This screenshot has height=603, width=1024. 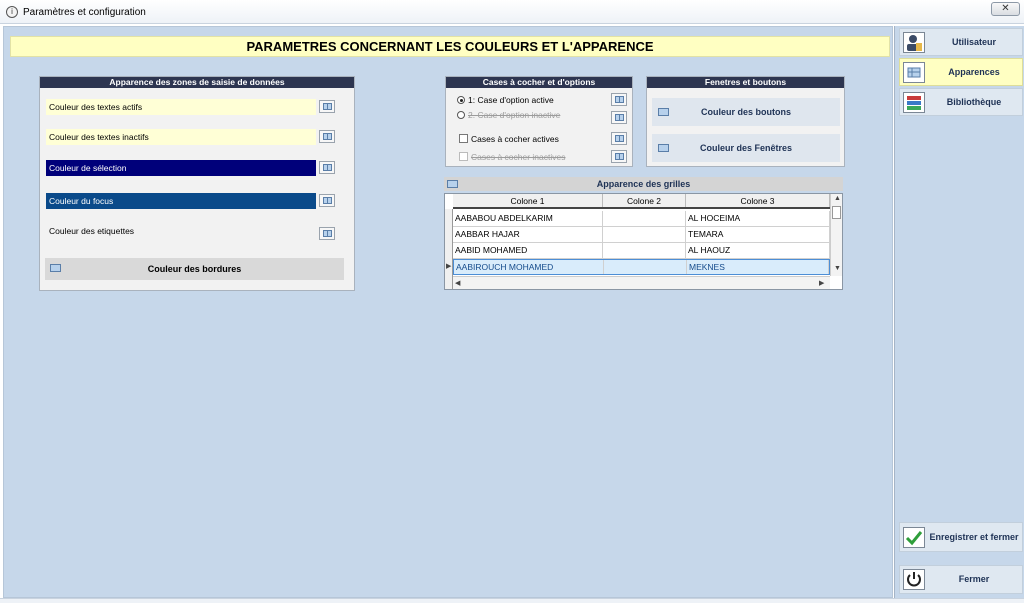 I want to click on table-row: AABABOU ABDELKARIM AL HOCEIMA, so click(x=641, y=219).